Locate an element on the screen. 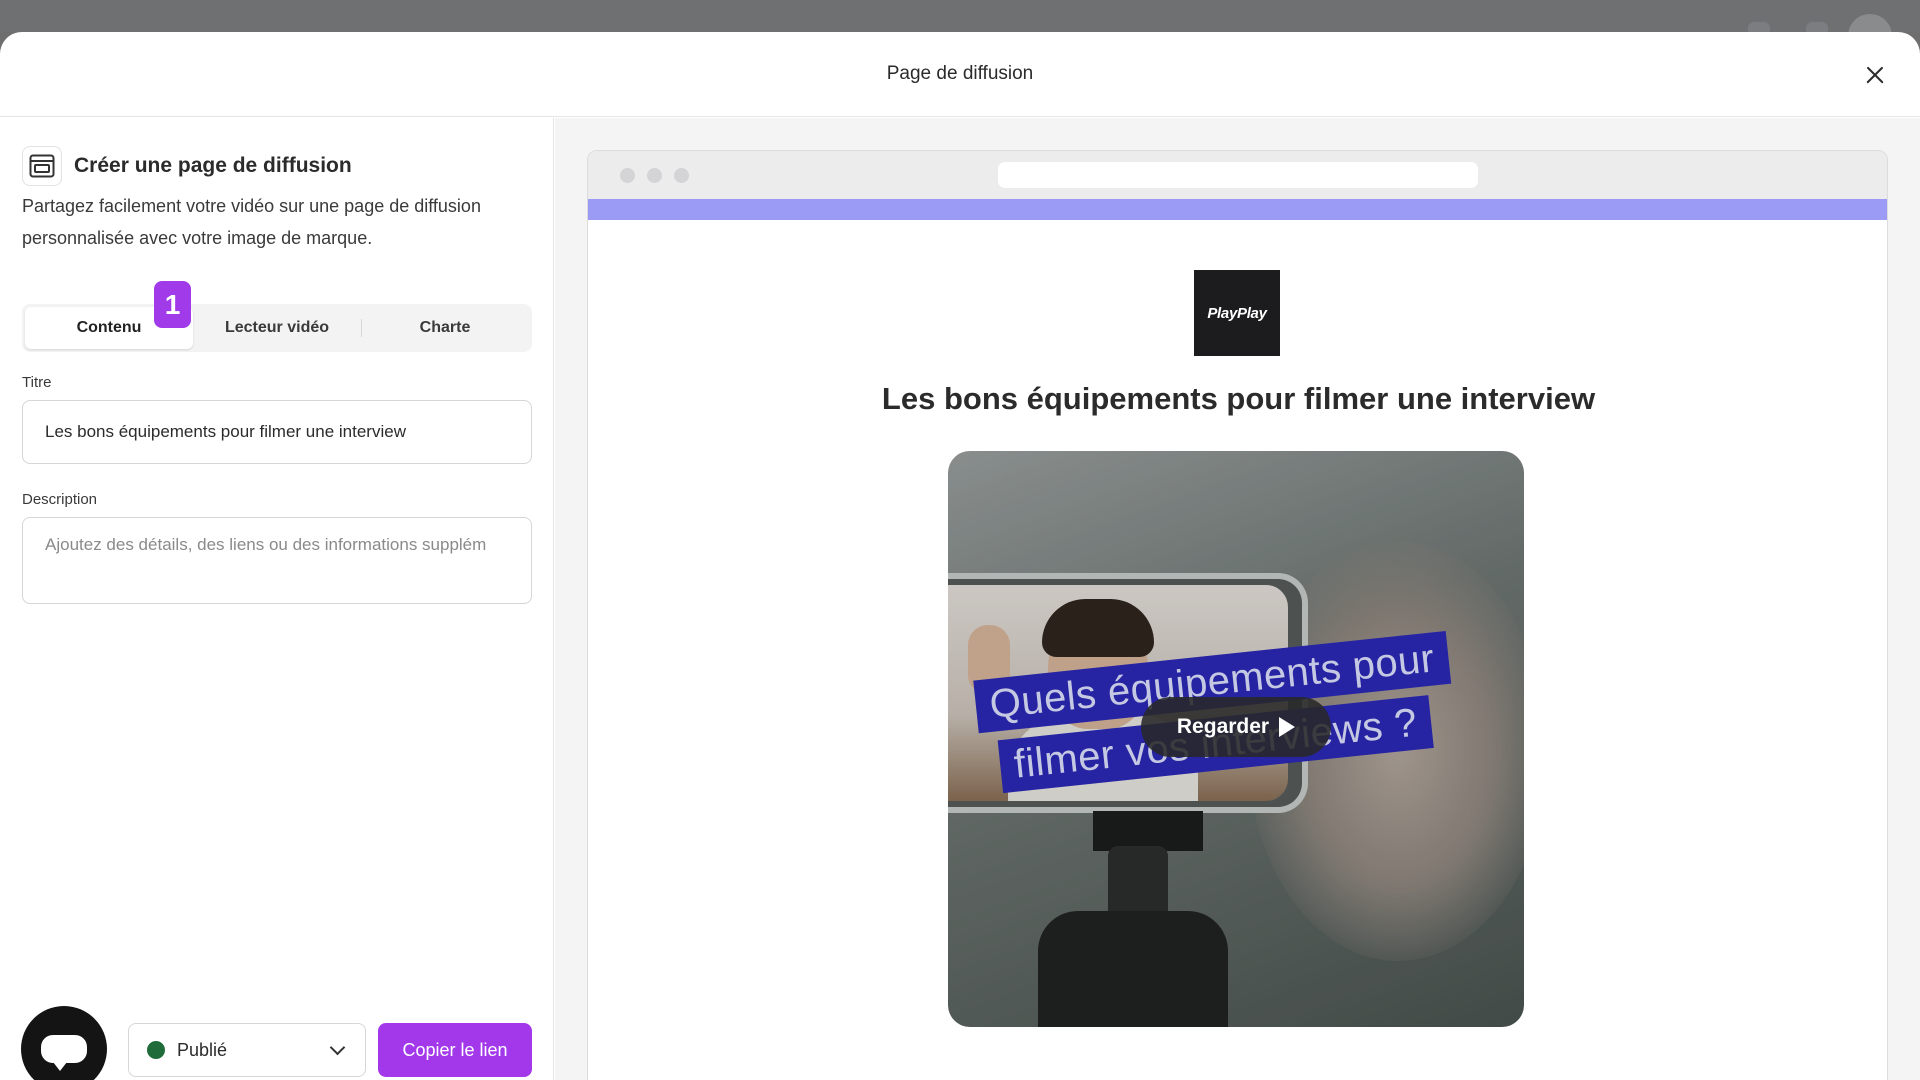 This screenshot has width=1920, height=1080. chevron-down-icon is located at coordinates (337, 1047).